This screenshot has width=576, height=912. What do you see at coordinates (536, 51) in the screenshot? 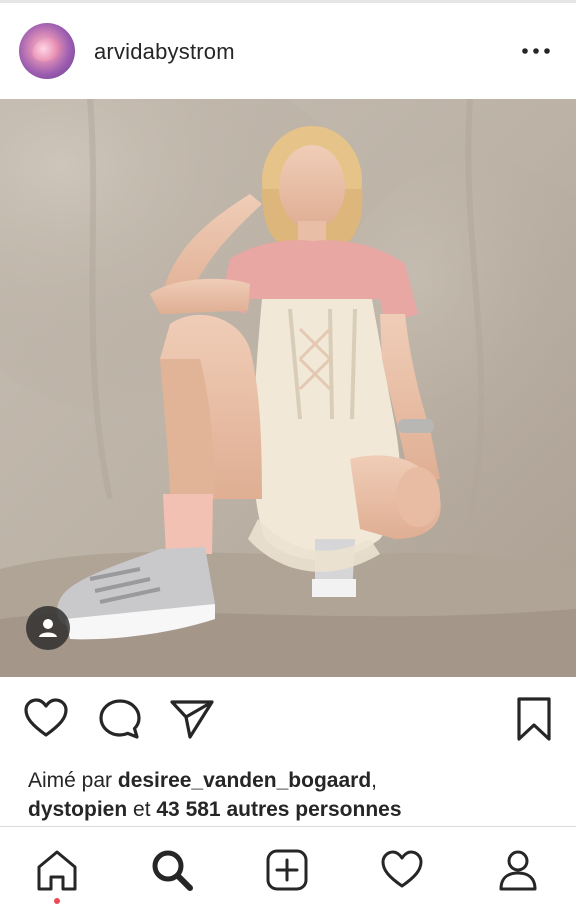
I see `more-horizontal-icon` at bounding box center [536, 51].